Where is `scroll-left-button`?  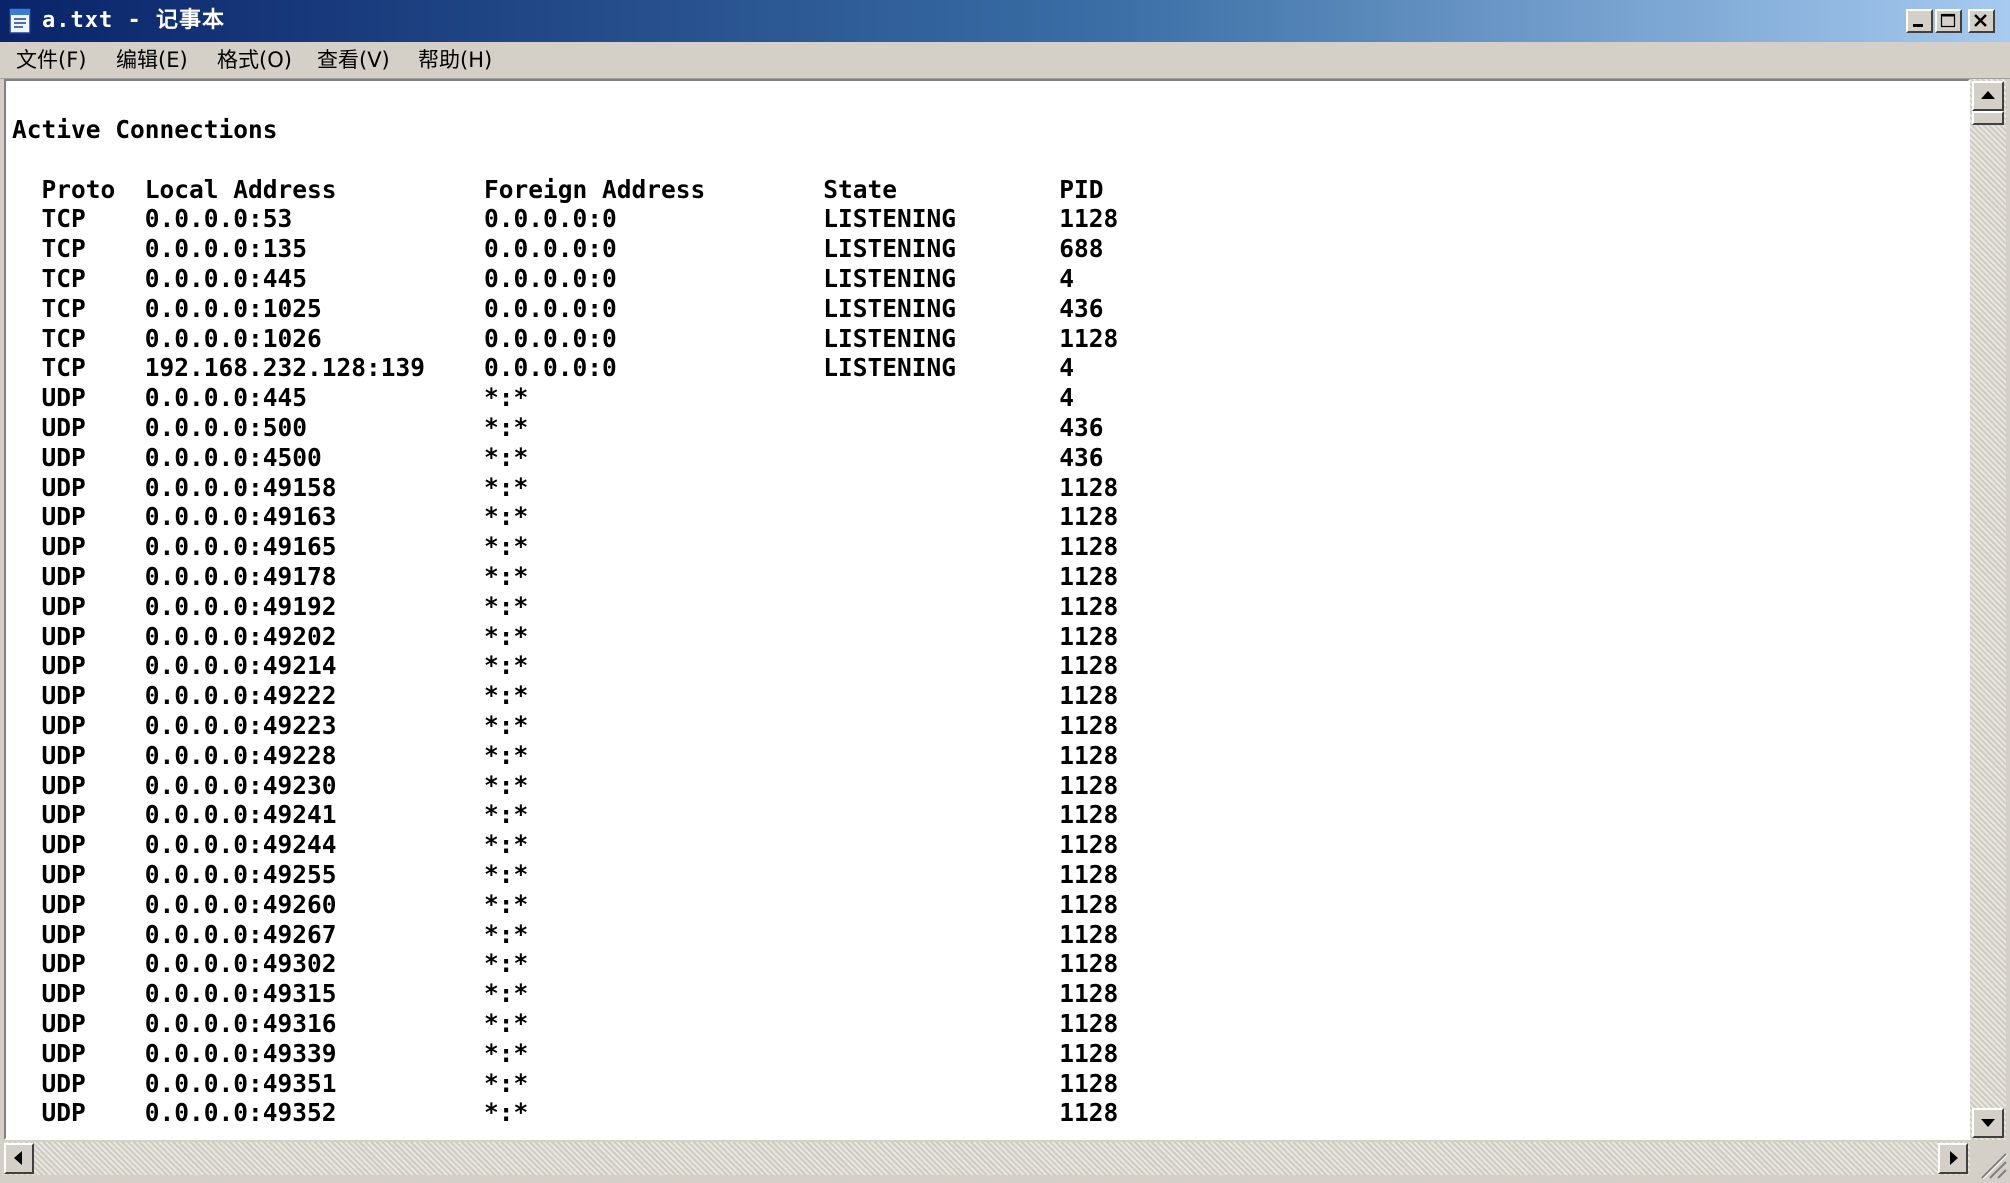 scroll-left-button is located at coordinates (19, 1158).